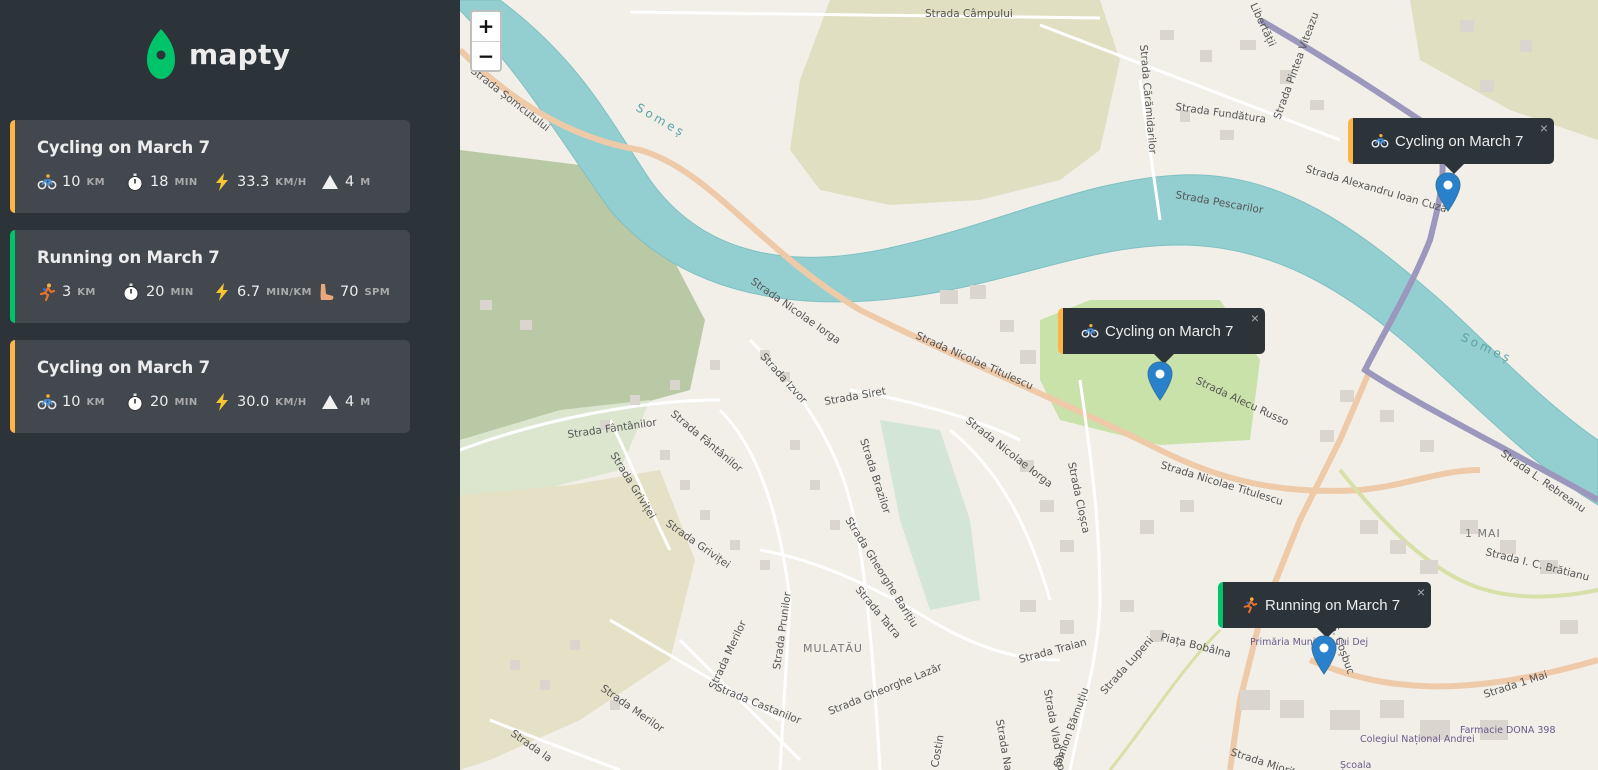 The height and width of the screenshot is (770, 1598). I want to click on forest-area, so click(582, 295).